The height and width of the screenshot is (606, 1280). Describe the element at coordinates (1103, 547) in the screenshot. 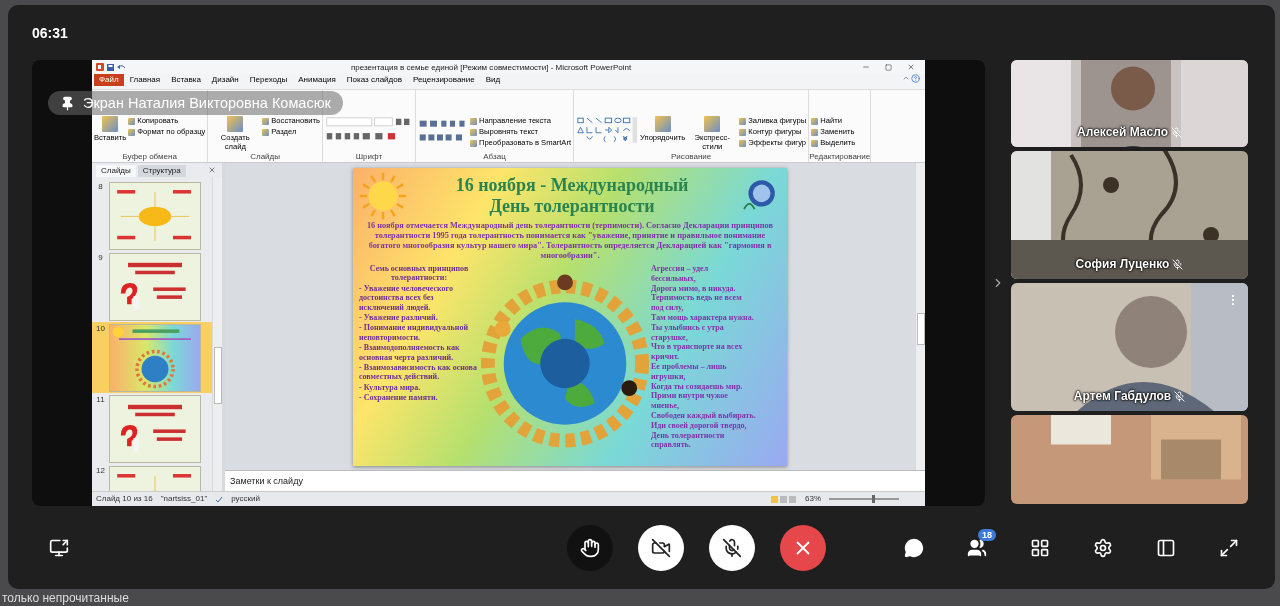

I see `settings-icon` at that location.